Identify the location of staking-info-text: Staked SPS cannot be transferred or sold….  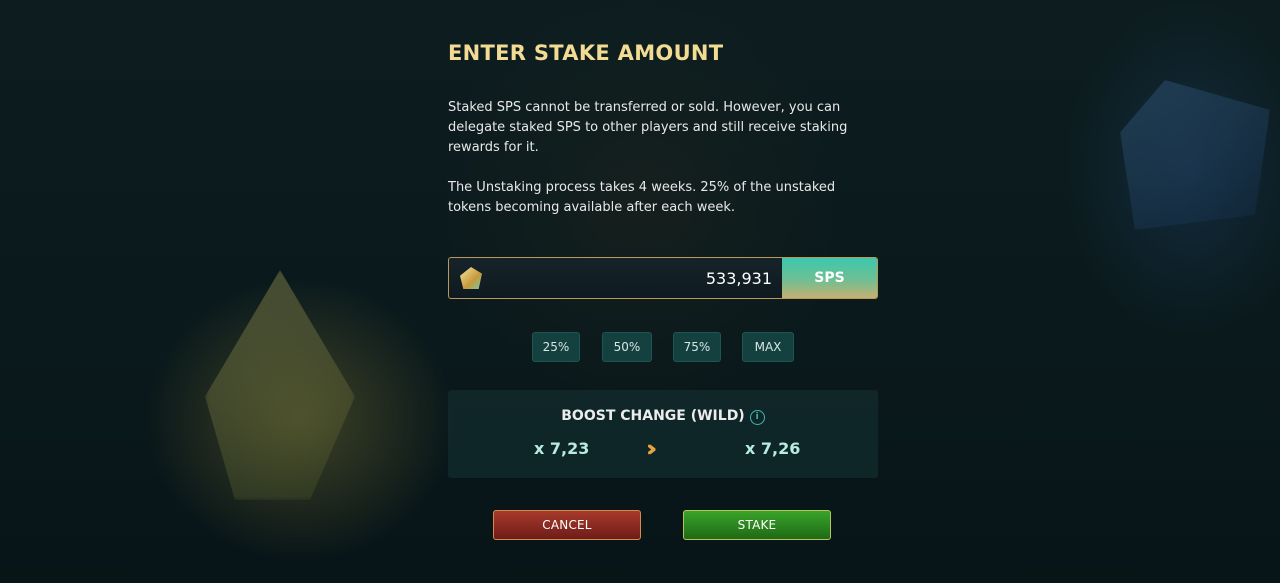
(648, 127).